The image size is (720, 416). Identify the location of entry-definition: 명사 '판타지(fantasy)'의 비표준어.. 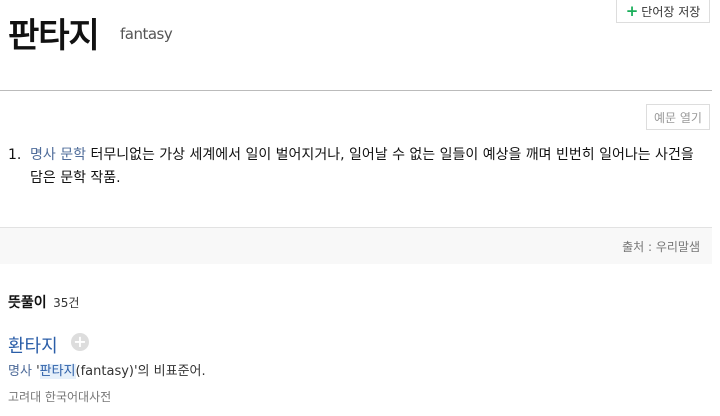
(107, 369).